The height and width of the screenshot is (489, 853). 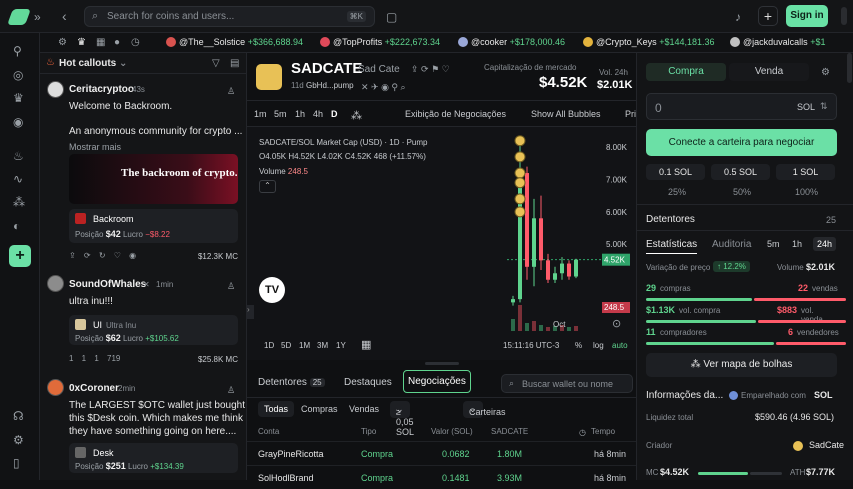 What do you see at coordinates (18, 156) in the screenshot?
I see `pot-icon: ♨` at bounding box center [18, 156].